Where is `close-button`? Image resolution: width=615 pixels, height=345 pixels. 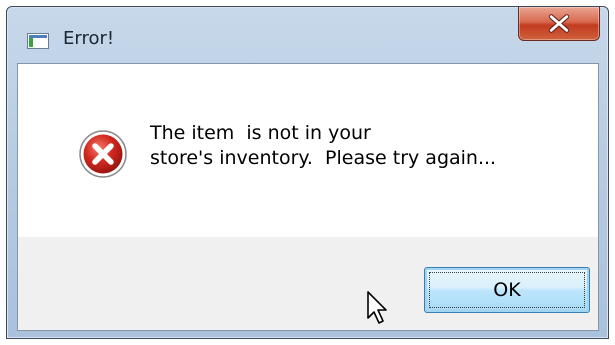 close-button is located at coordinates (559, 24).